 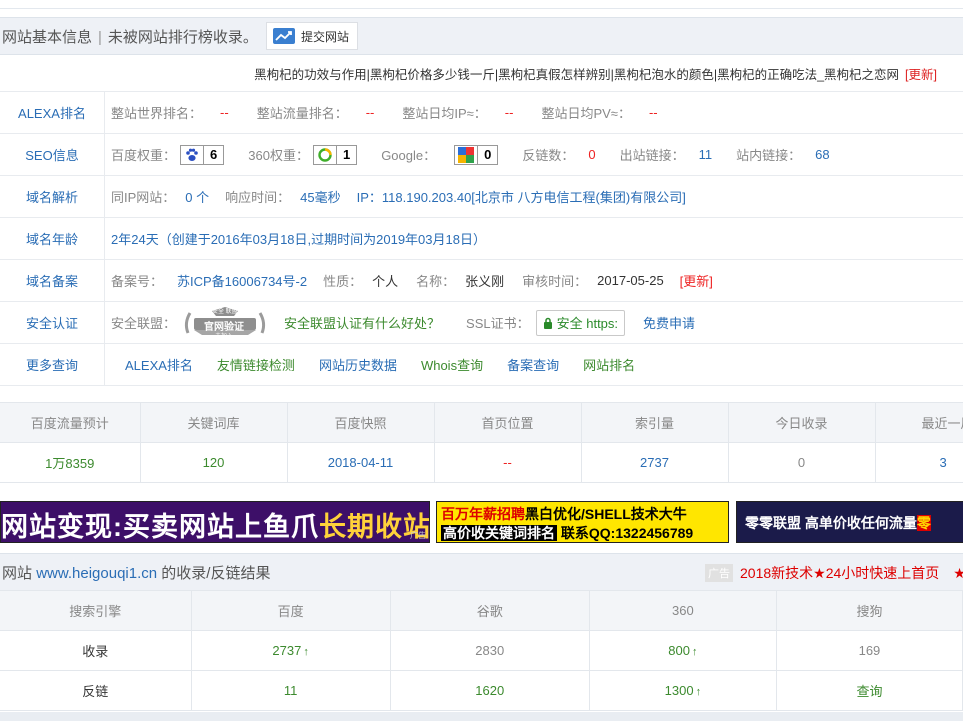 I want to click on official-verify-seal: 安全 联盟 官网验证 未加入, so click(x=225, y=323).